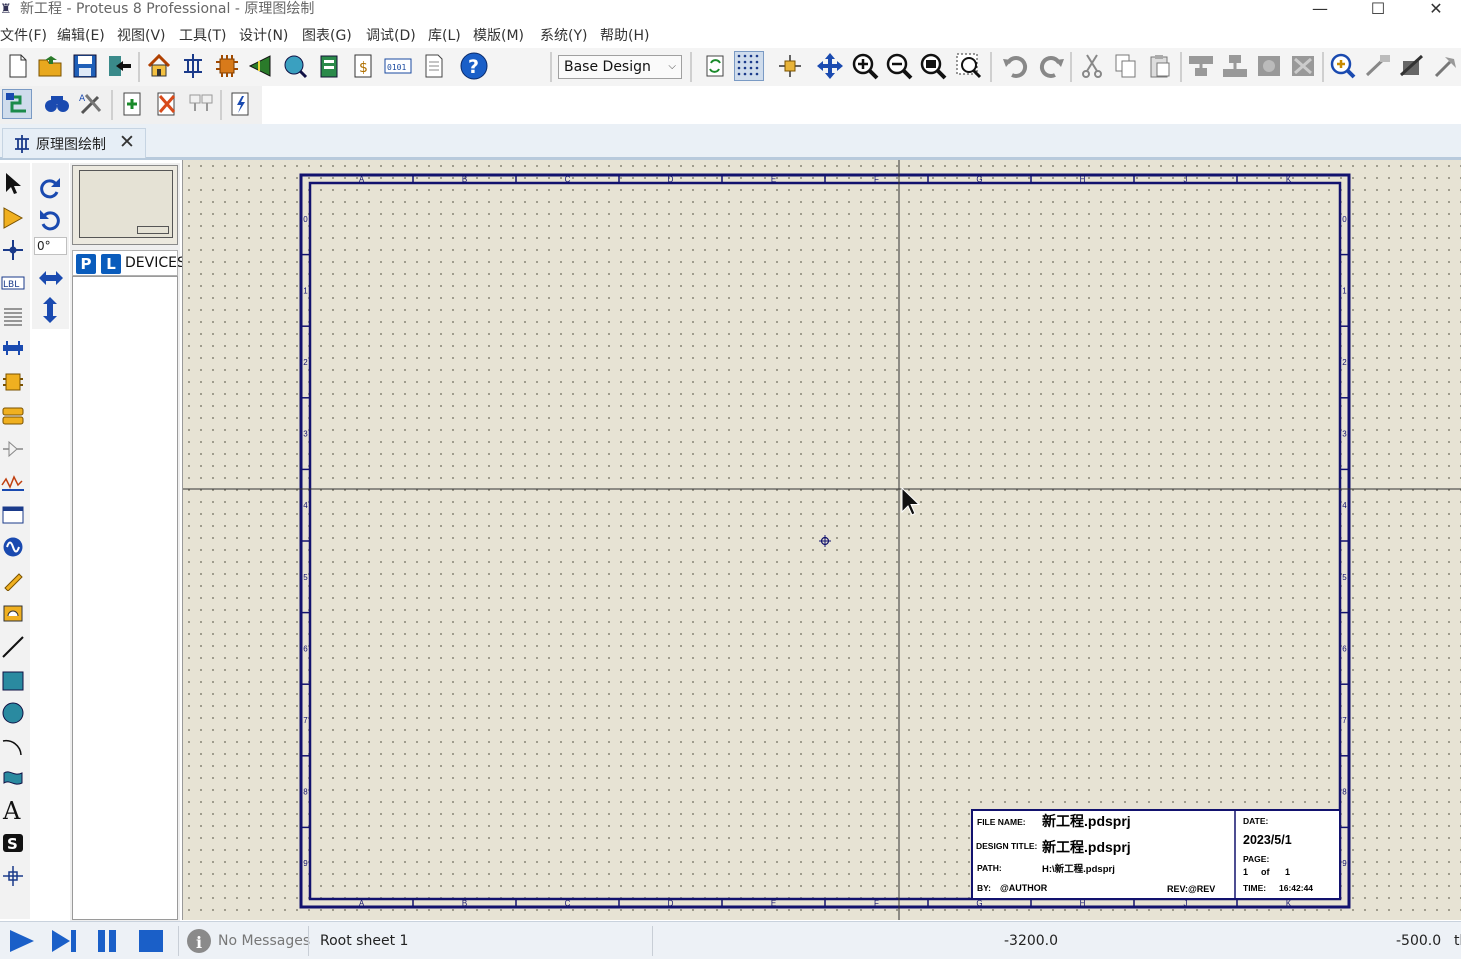 The height and width of the screenshot is (959, 1461). Describe the element at coordinates (13, 580) in the screenshot. I see `voltage-probe-icon` at that location.